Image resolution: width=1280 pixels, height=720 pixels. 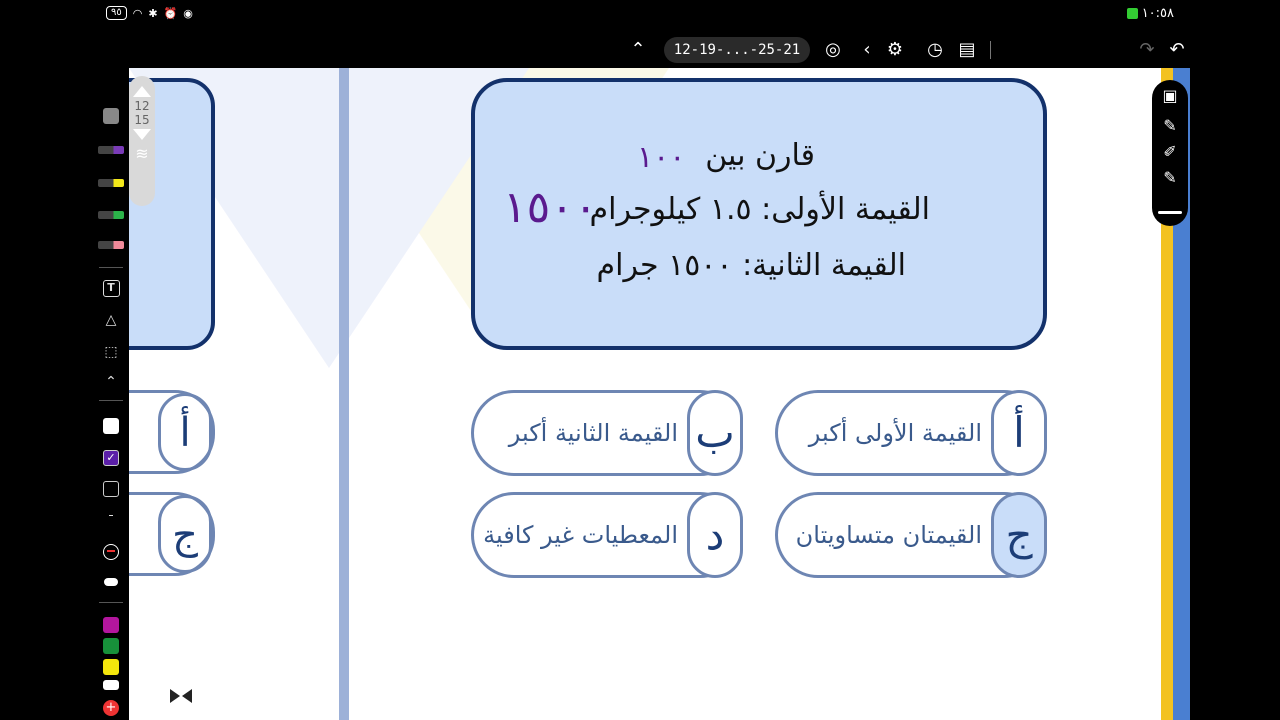 I want to click on page-up-icon, so click(x=142, y=91).